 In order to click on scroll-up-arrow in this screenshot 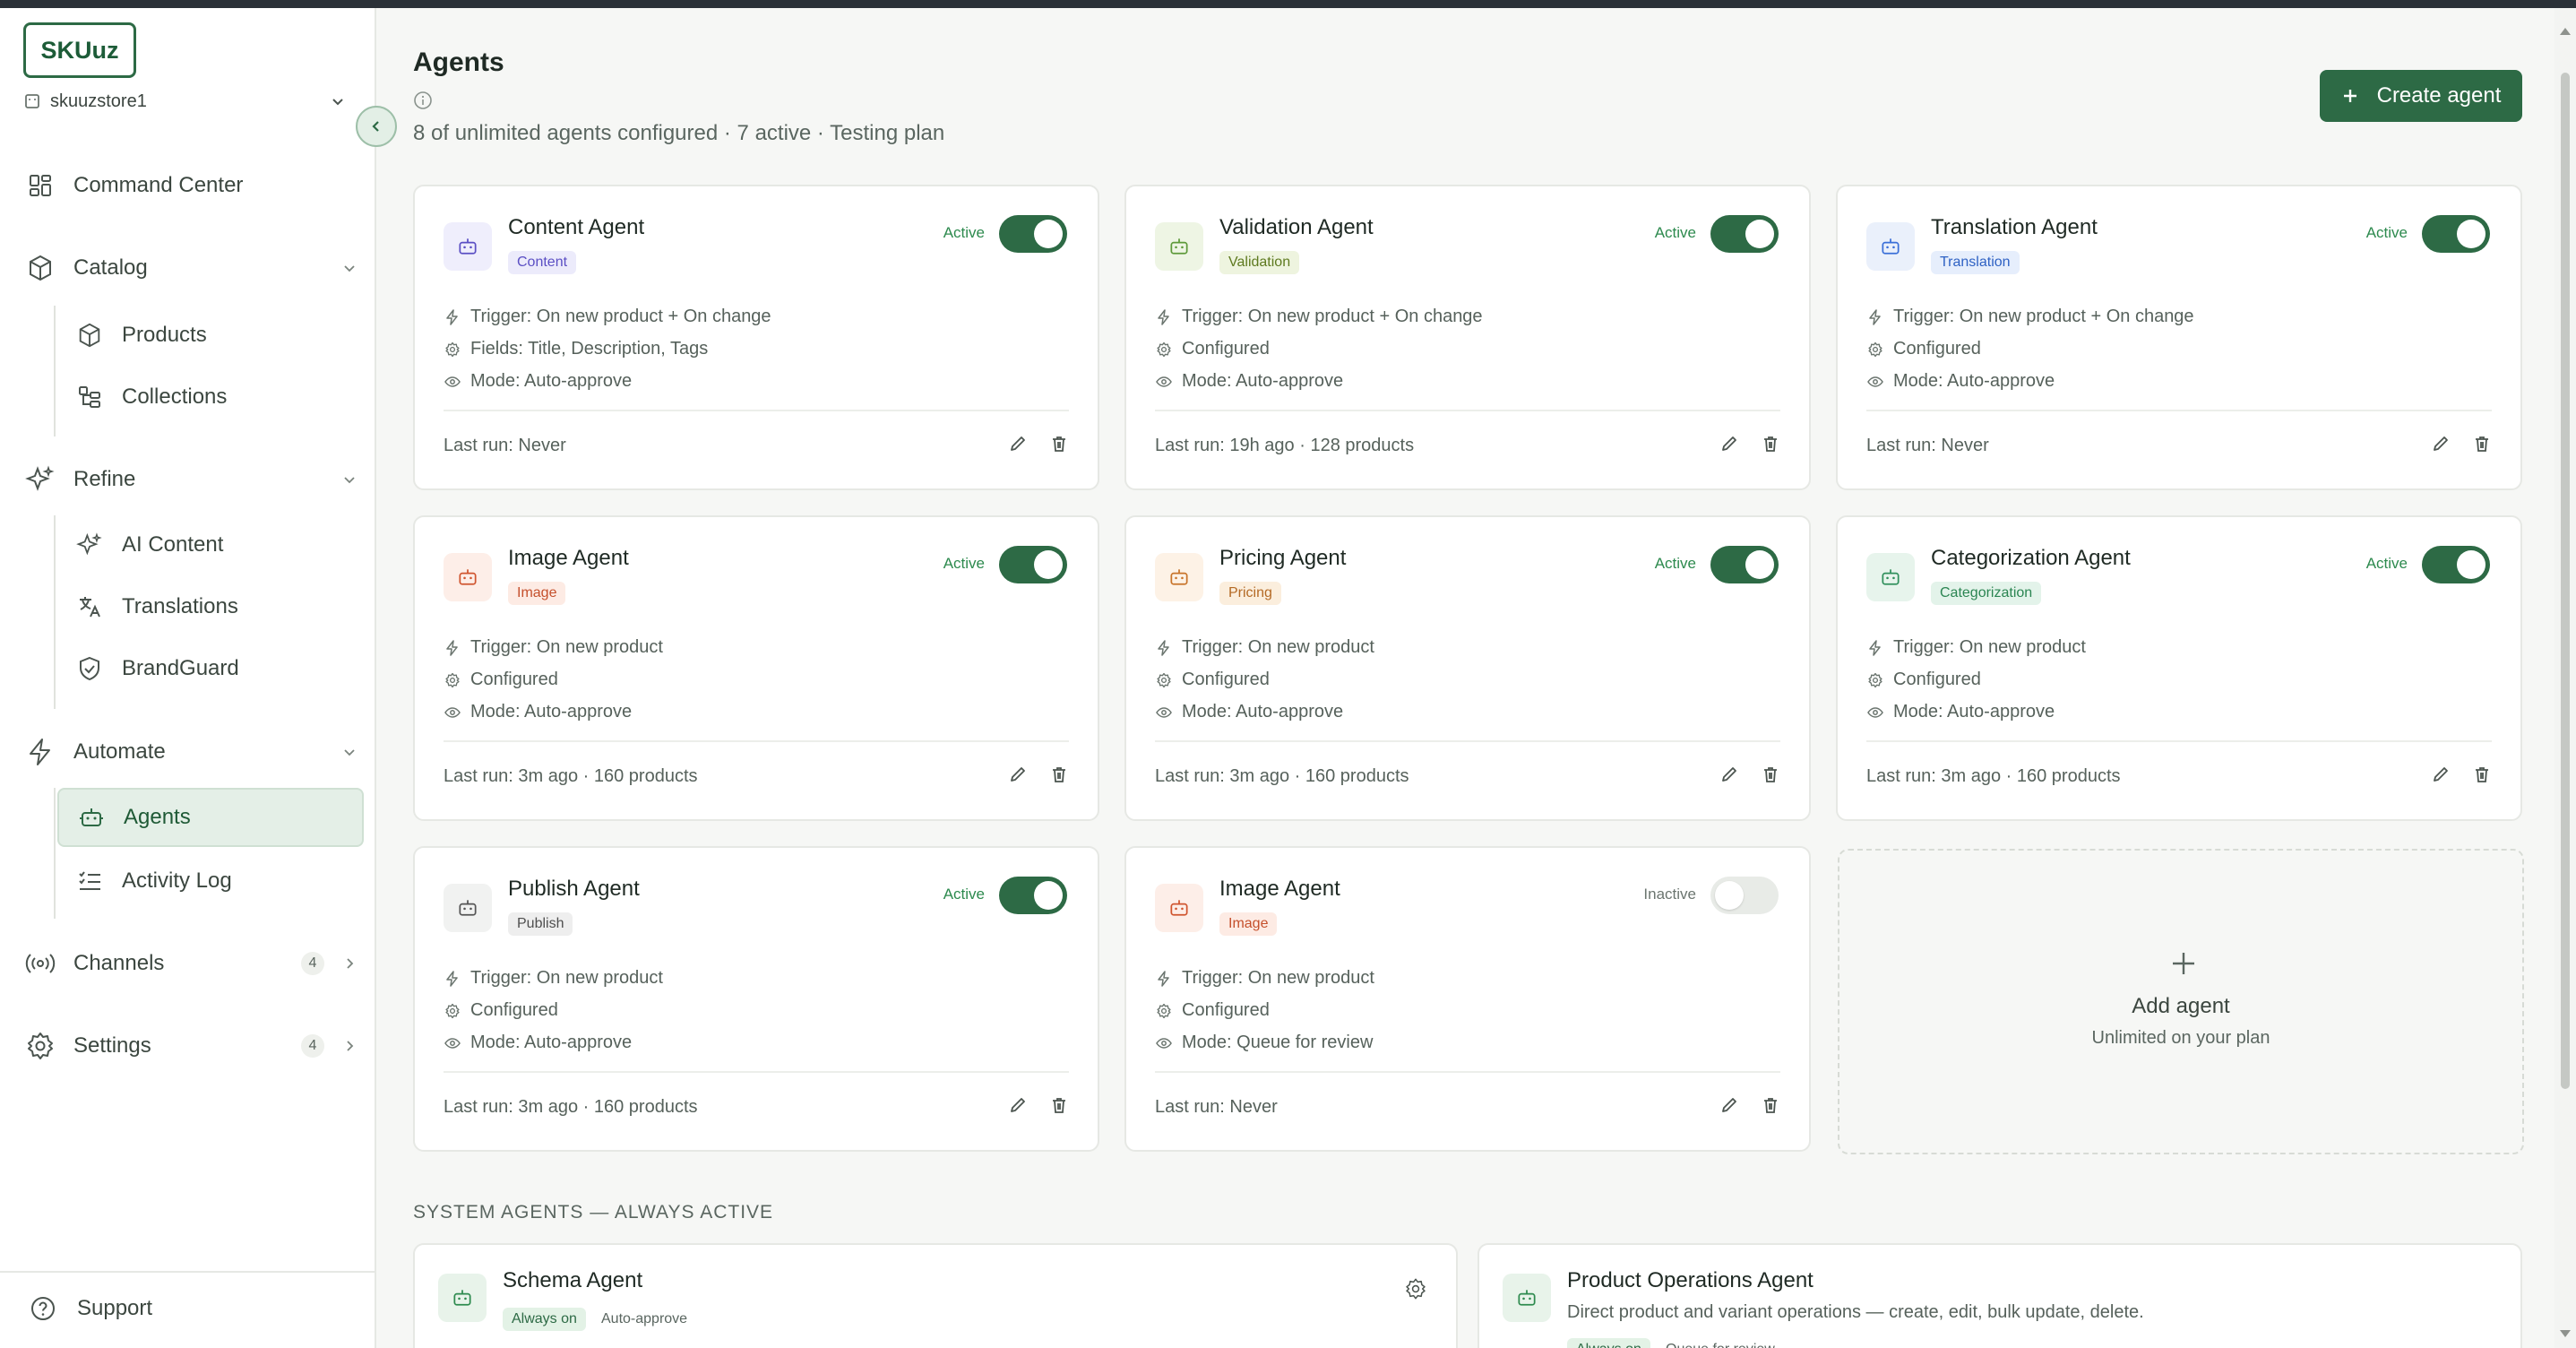, I will do `click(2565, 32)`.